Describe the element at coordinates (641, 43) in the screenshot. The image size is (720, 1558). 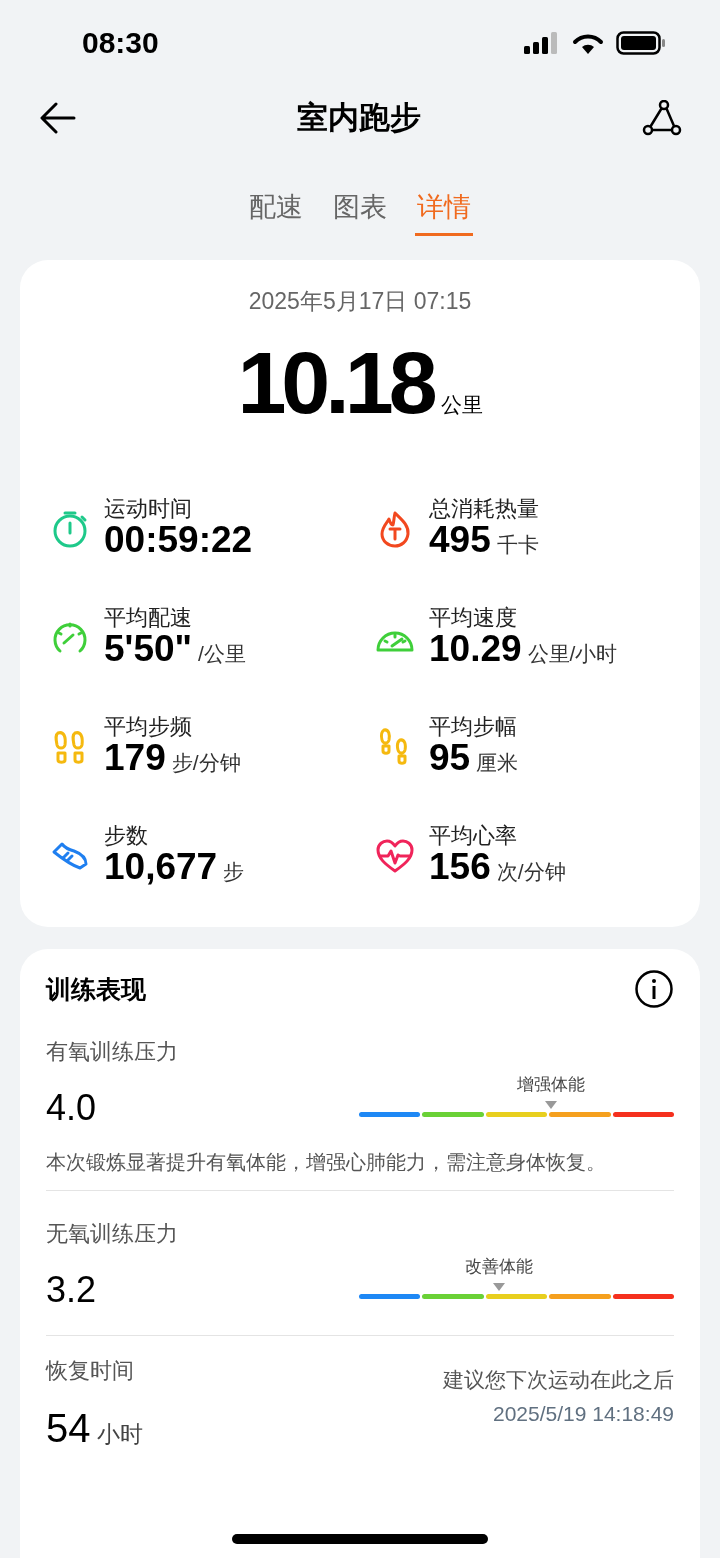
I see `battery-icon` at that location.